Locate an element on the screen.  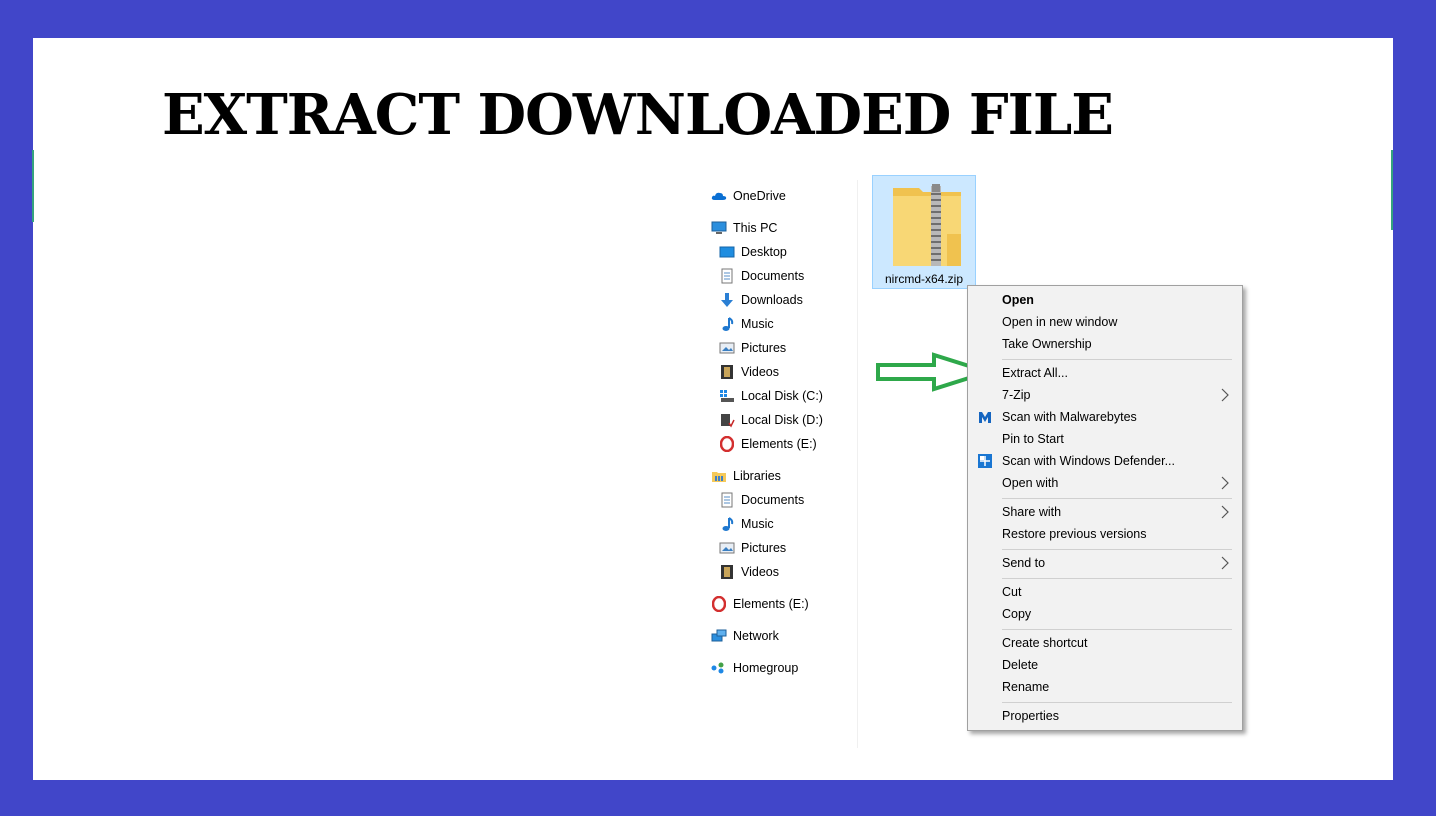
nav-label: OneDrive is located at coordinates (759, 196).